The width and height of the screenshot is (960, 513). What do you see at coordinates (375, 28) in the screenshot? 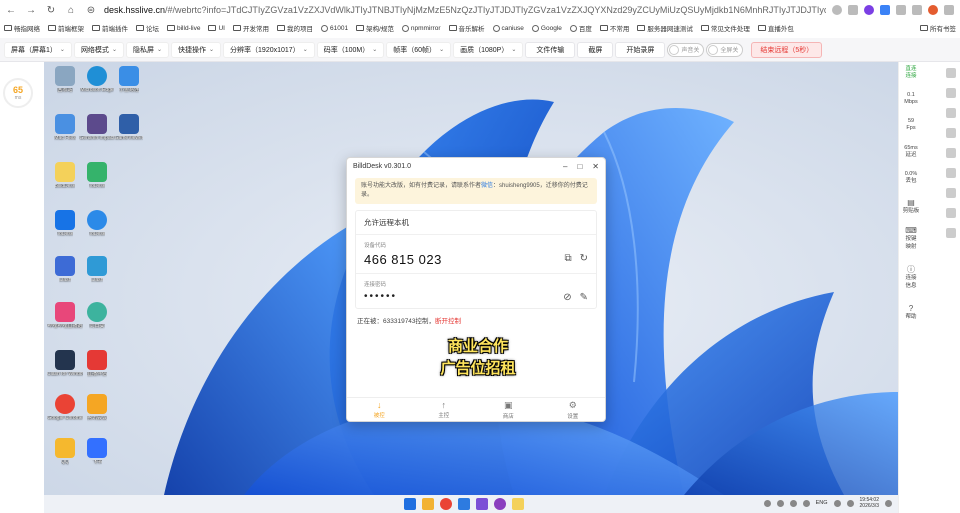
I see `bookmark-item: 架构/规范` at bounding box center [375, 28].